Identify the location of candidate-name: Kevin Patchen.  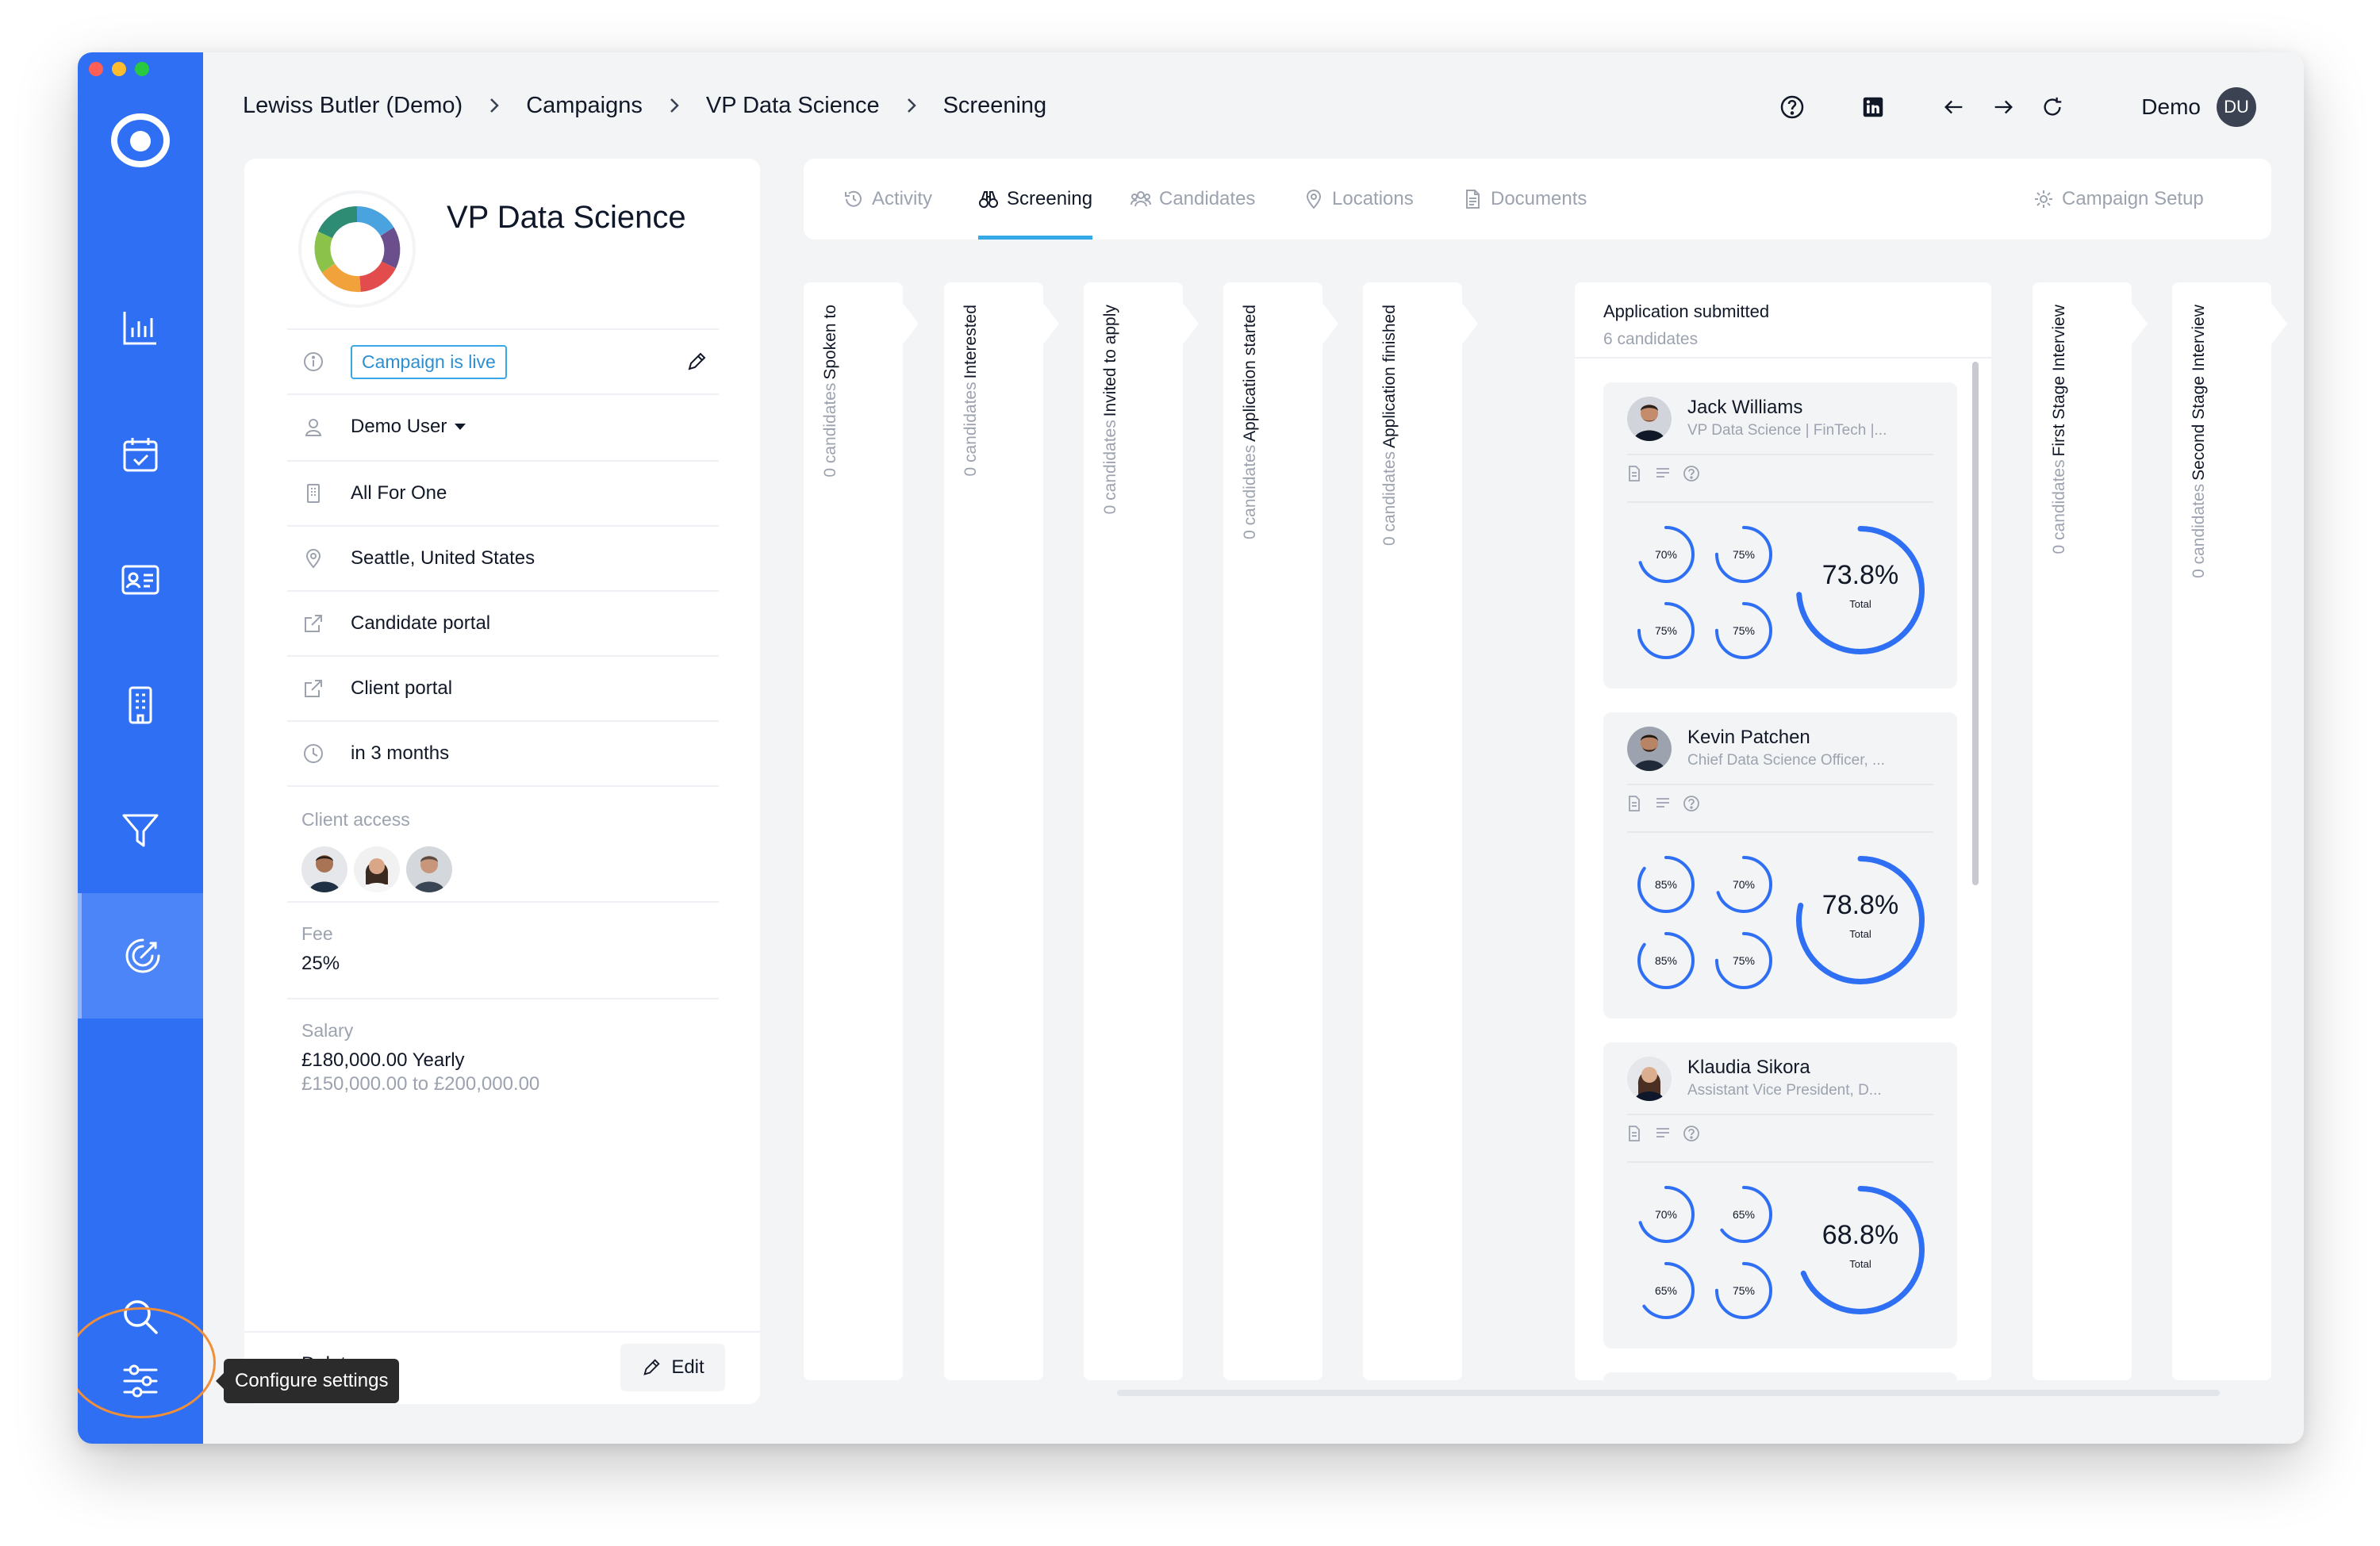
(1748, 738).